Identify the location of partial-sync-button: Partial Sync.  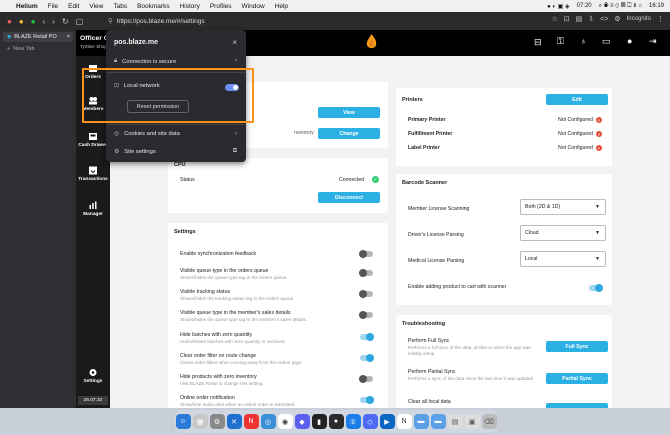
(577, 378).